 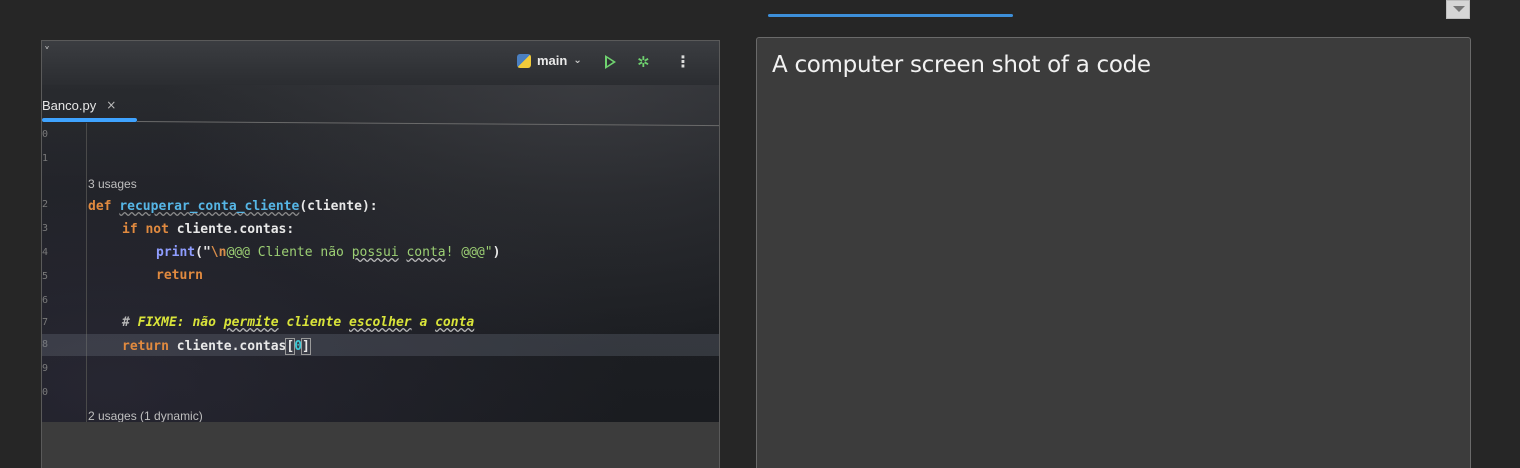 I want to click on line-number: 7, so click(x=45, y=322).